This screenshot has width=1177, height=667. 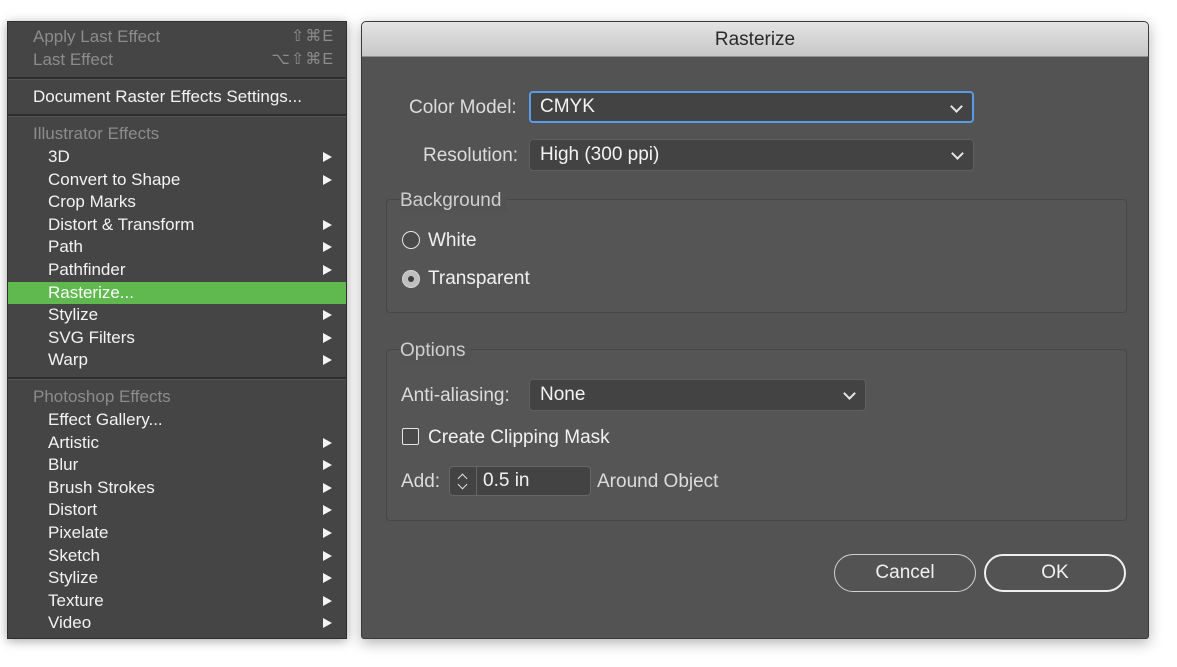 I want to click on around-object-label: Around Object, so click(x=658, y=481).